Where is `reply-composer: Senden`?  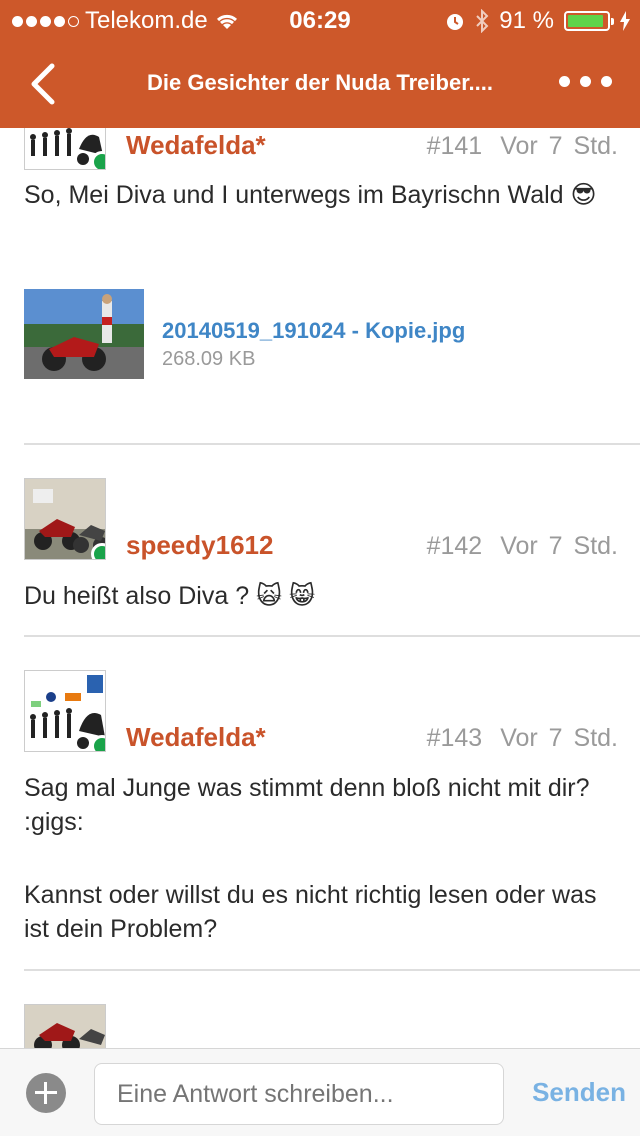 reply-composer: Senden is located at coordinates (320, 1092).